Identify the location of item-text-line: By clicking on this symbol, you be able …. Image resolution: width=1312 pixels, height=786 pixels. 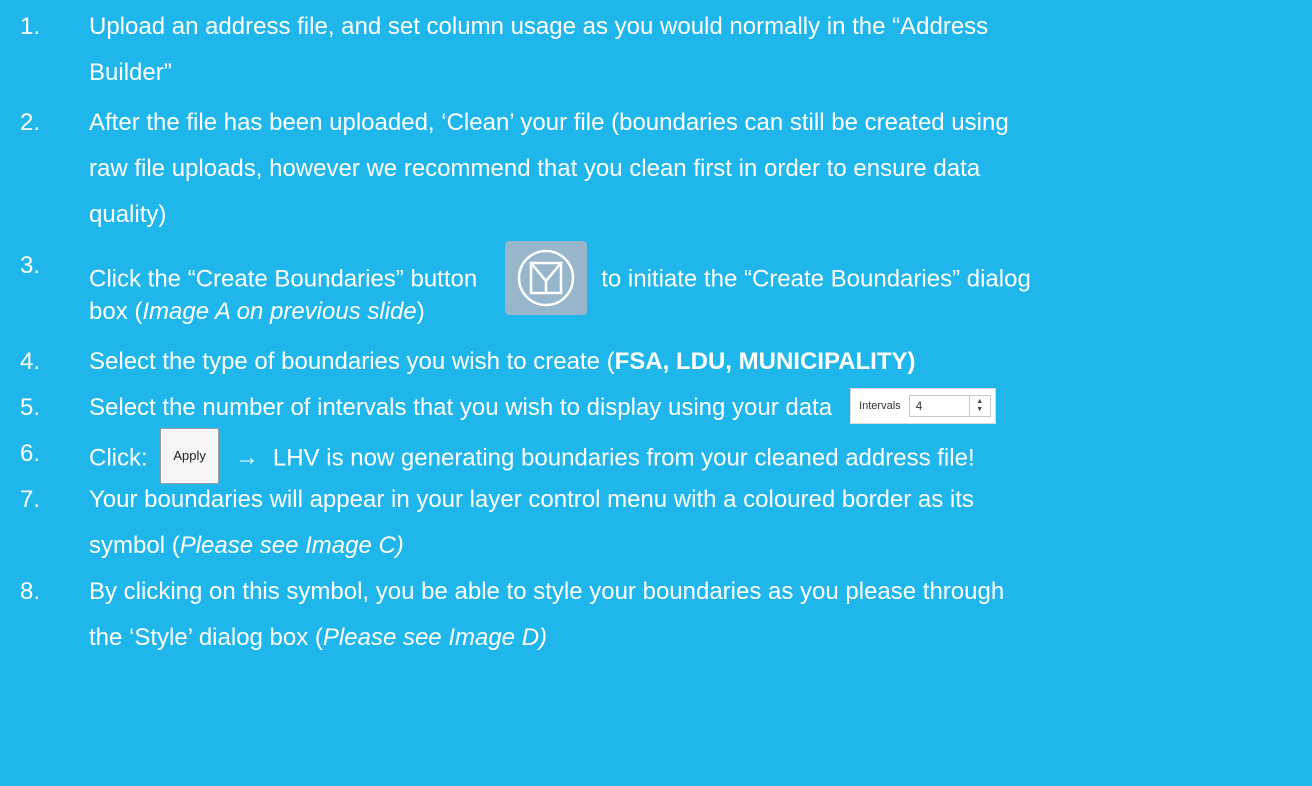
(547, 591).